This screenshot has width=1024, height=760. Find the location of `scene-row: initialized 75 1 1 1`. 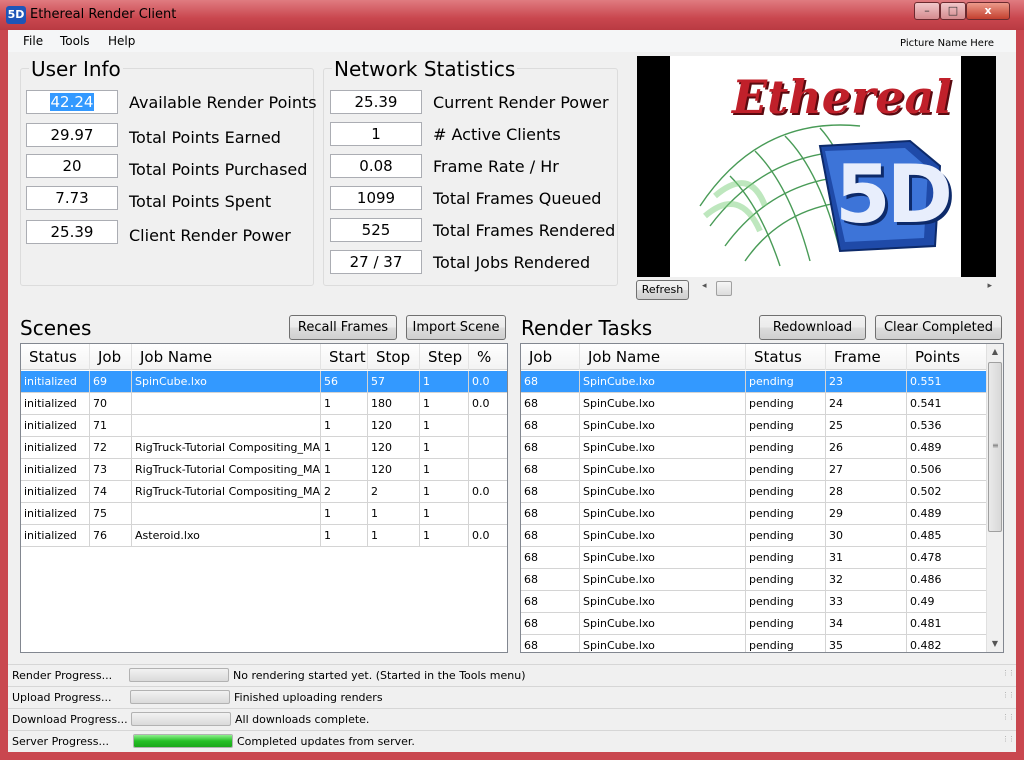

scene-row: initialized 75 1 1 1 is located at coordinates (264, 514).